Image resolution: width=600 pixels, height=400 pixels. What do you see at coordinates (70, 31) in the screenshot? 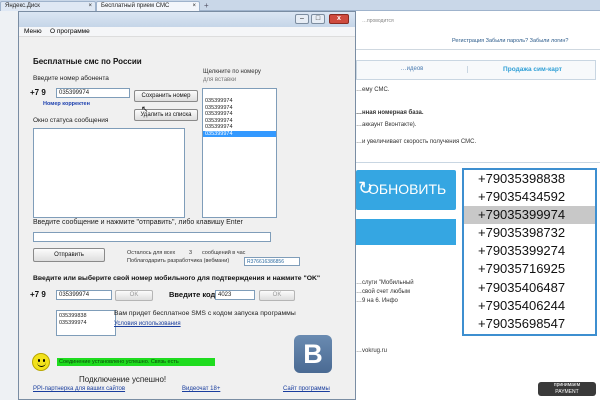
I see `menu-item-about: О программе` at bounding box center [70, 31].